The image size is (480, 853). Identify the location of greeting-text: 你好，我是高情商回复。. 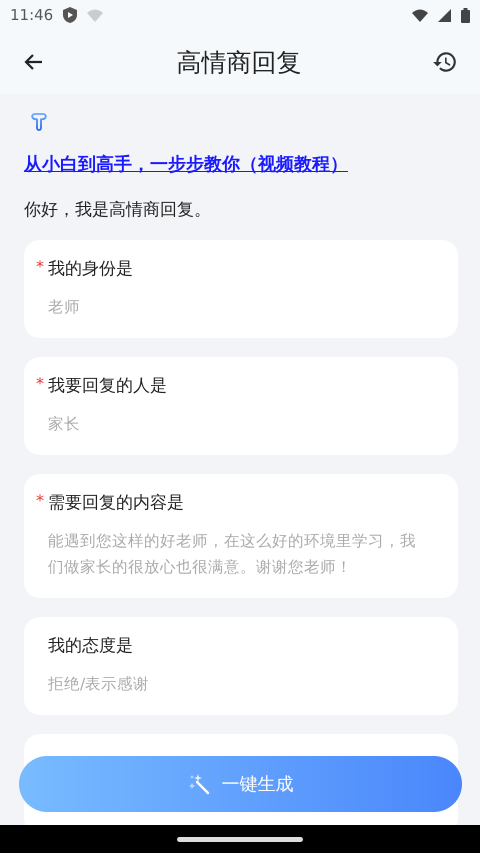
(118, 210).